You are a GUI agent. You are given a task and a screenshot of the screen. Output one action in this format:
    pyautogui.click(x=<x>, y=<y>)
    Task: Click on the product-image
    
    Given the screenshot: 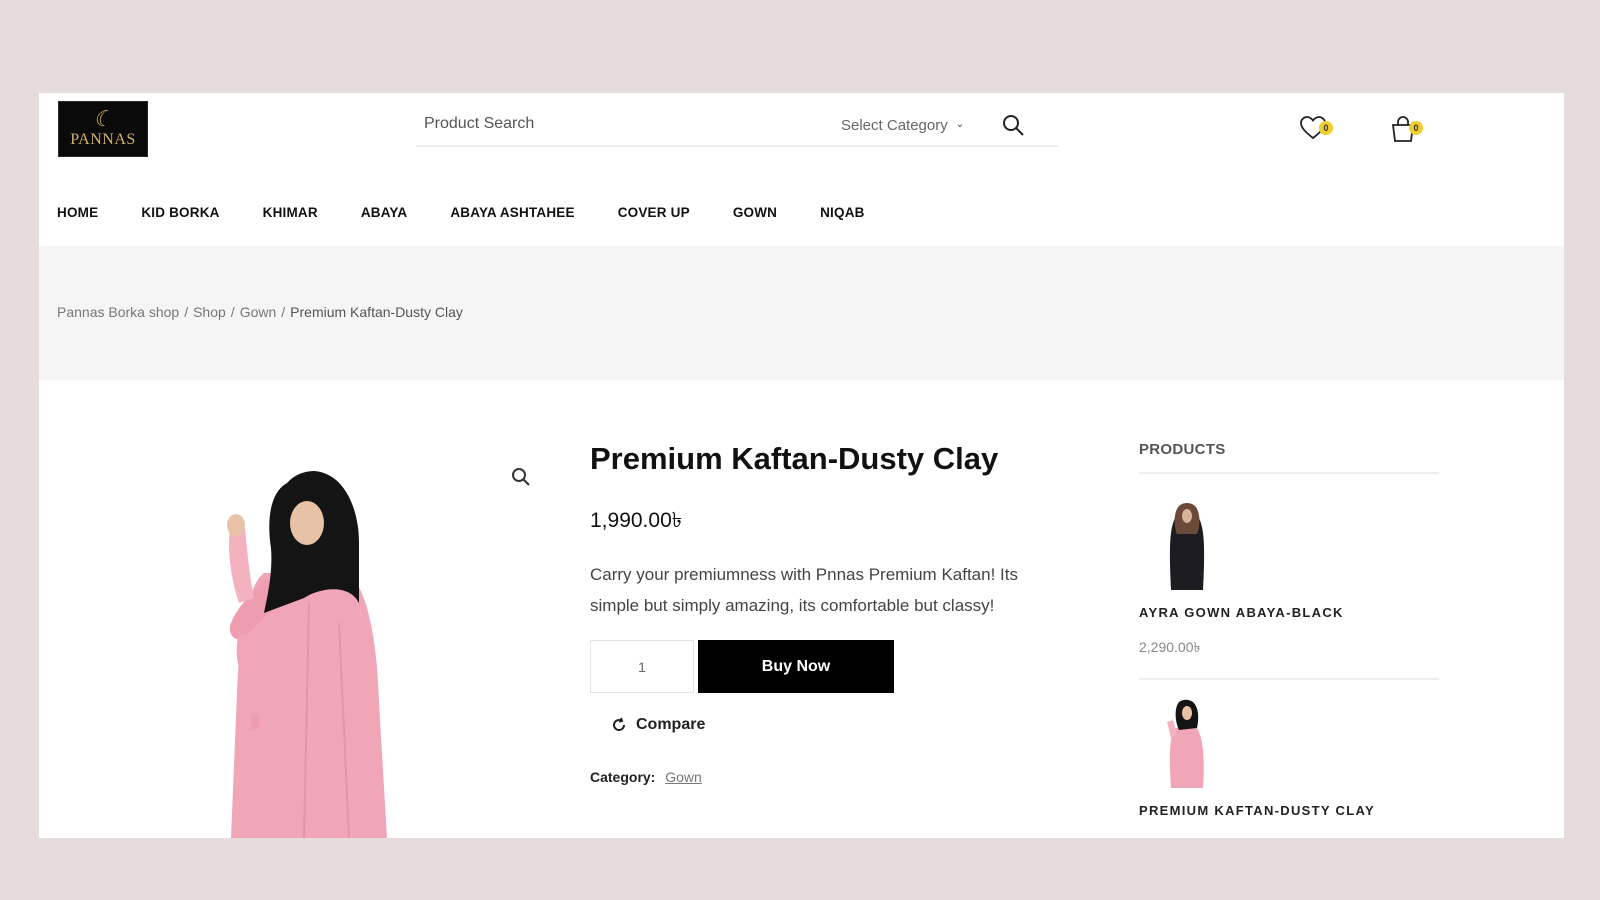 What is the action you would take?
    pyautogui.click(x=309, y=645)
    